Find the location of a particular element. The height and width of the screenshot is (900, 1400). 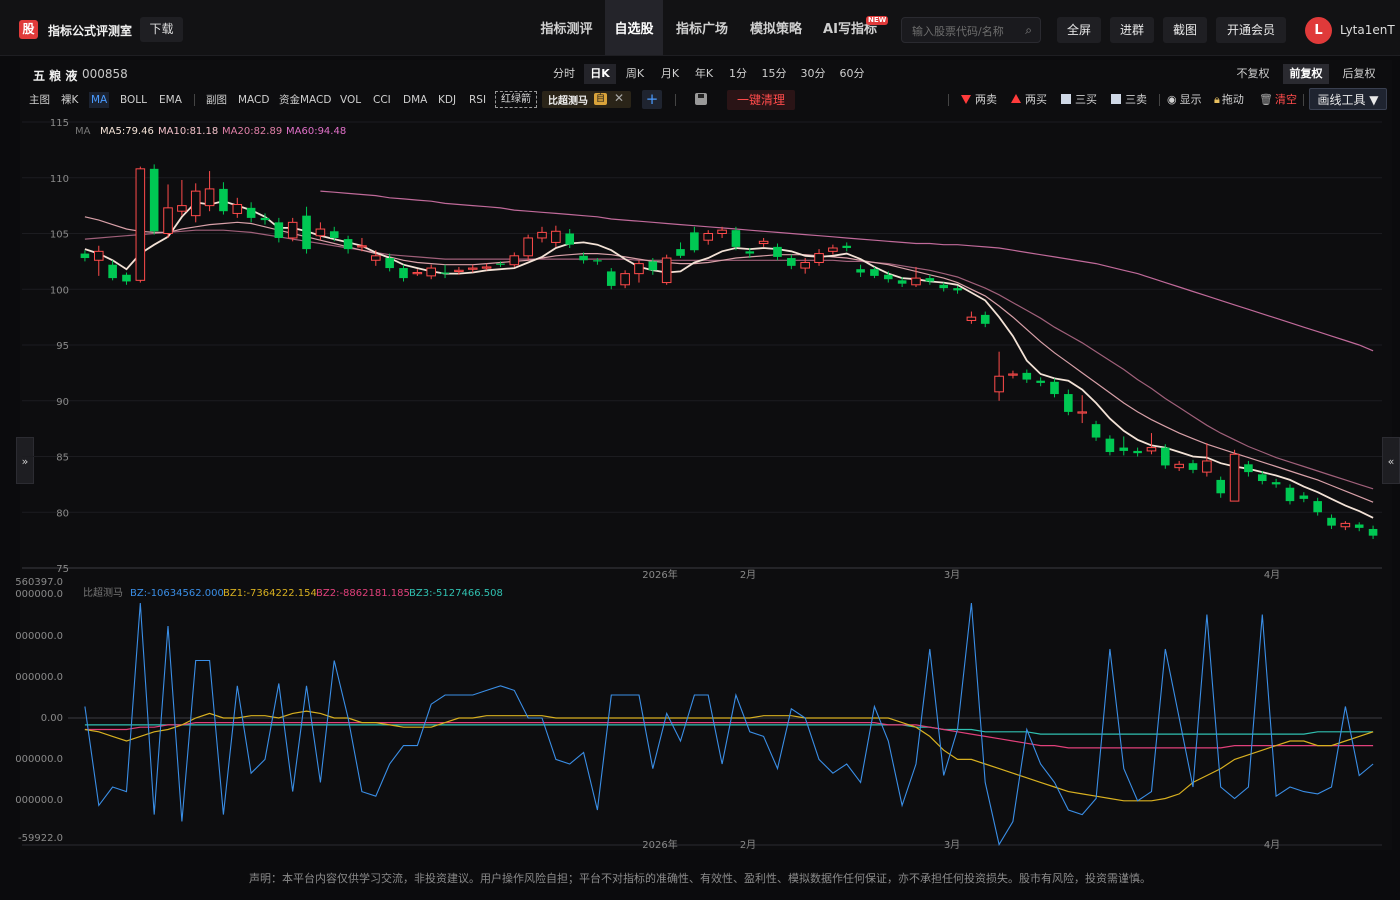

sub-y-tick-label: 000000.0 is located at coordinates (39, 677).